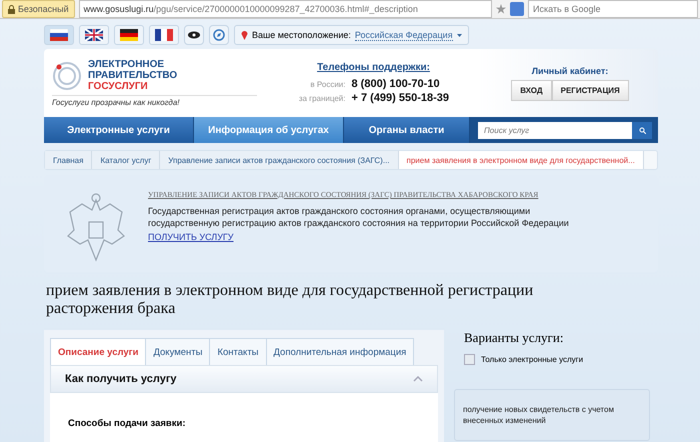 The height and width of the screenshot is (442, 700). What do you see at coordinates (590, 90) in the screenshot?
I see `cabinet-button: РЕГИСТРАЦИЯ` at bounding box center [590, 90].